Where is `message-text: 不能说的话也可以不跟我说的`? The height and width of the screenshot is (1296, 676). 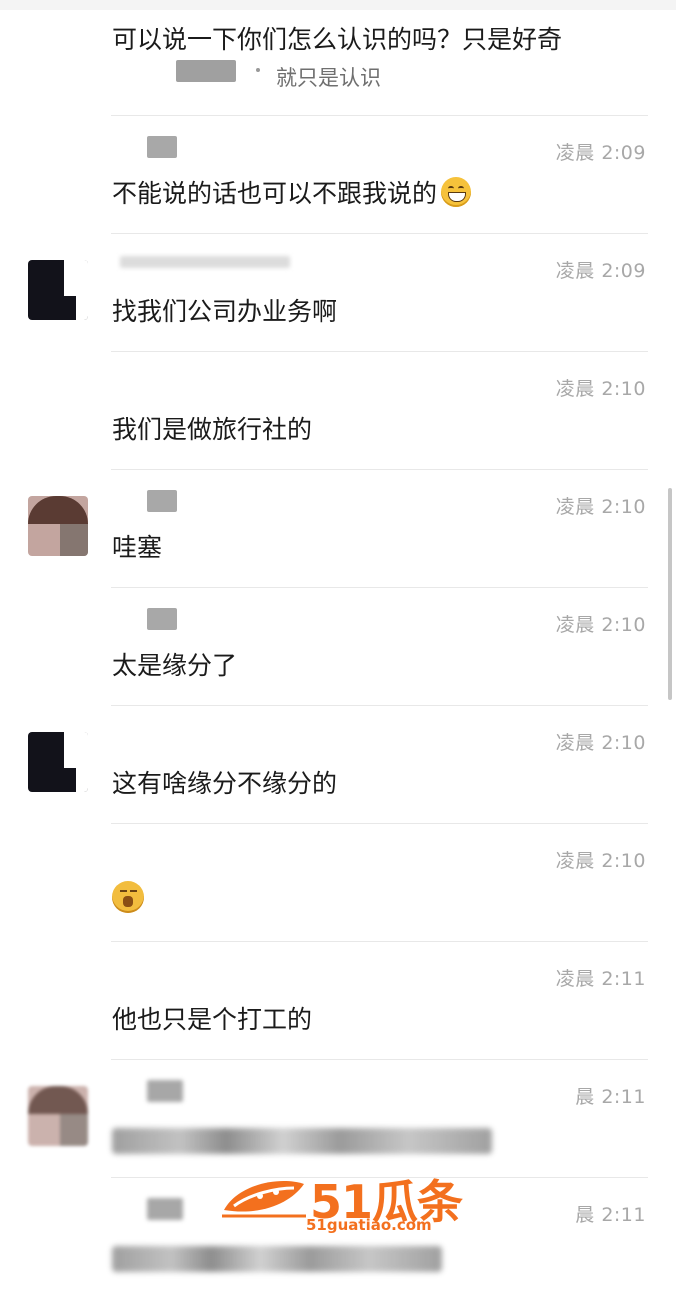 message-text: 不能说的话也可以不跟我说的 is located at coordinates (275, 193).